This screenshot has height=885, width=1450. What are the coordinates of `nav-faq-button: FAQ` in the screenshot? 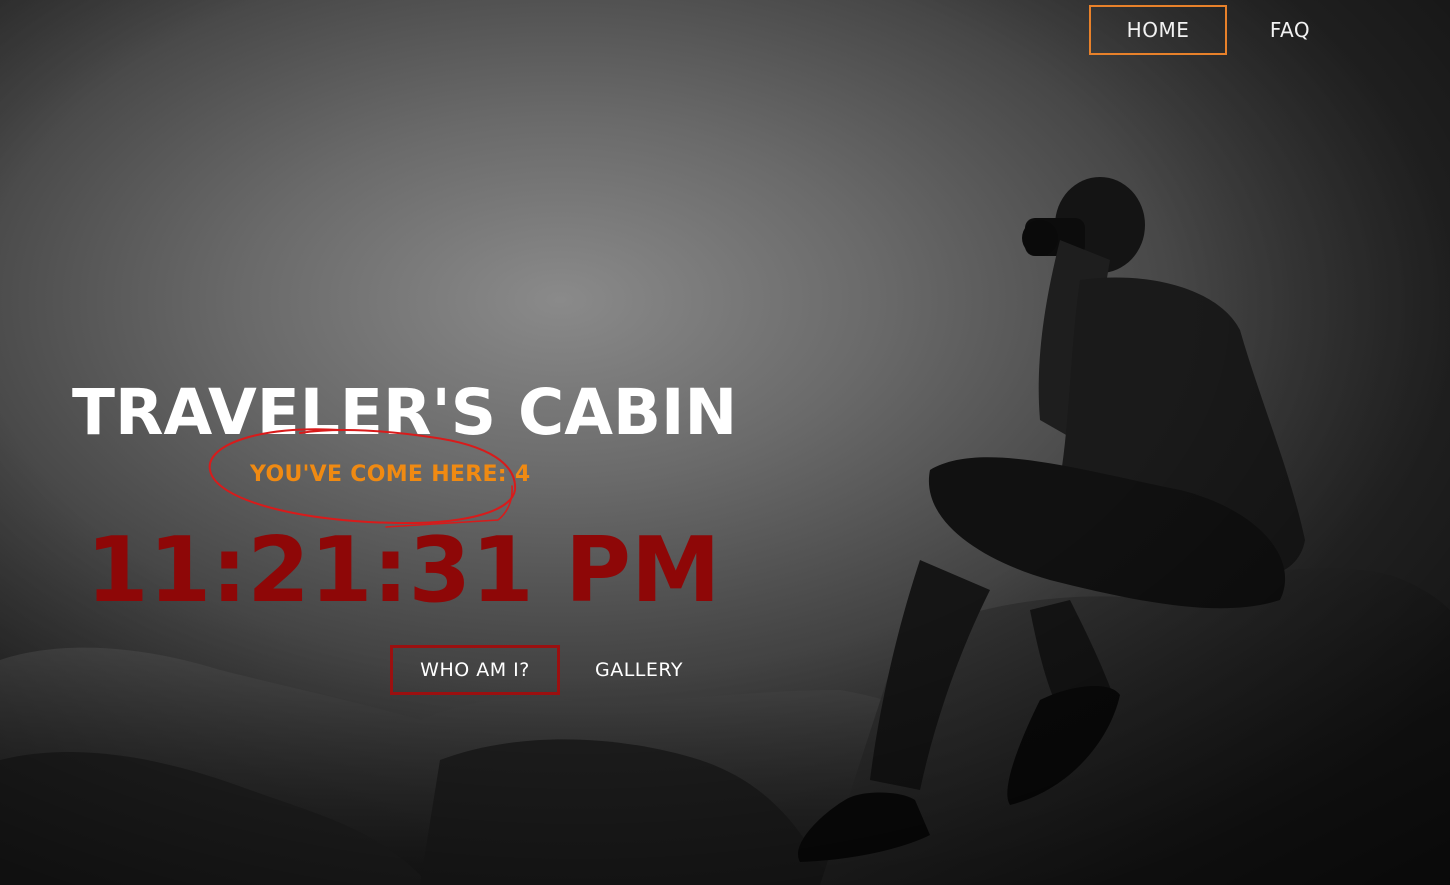 It's located at (1290, 30).